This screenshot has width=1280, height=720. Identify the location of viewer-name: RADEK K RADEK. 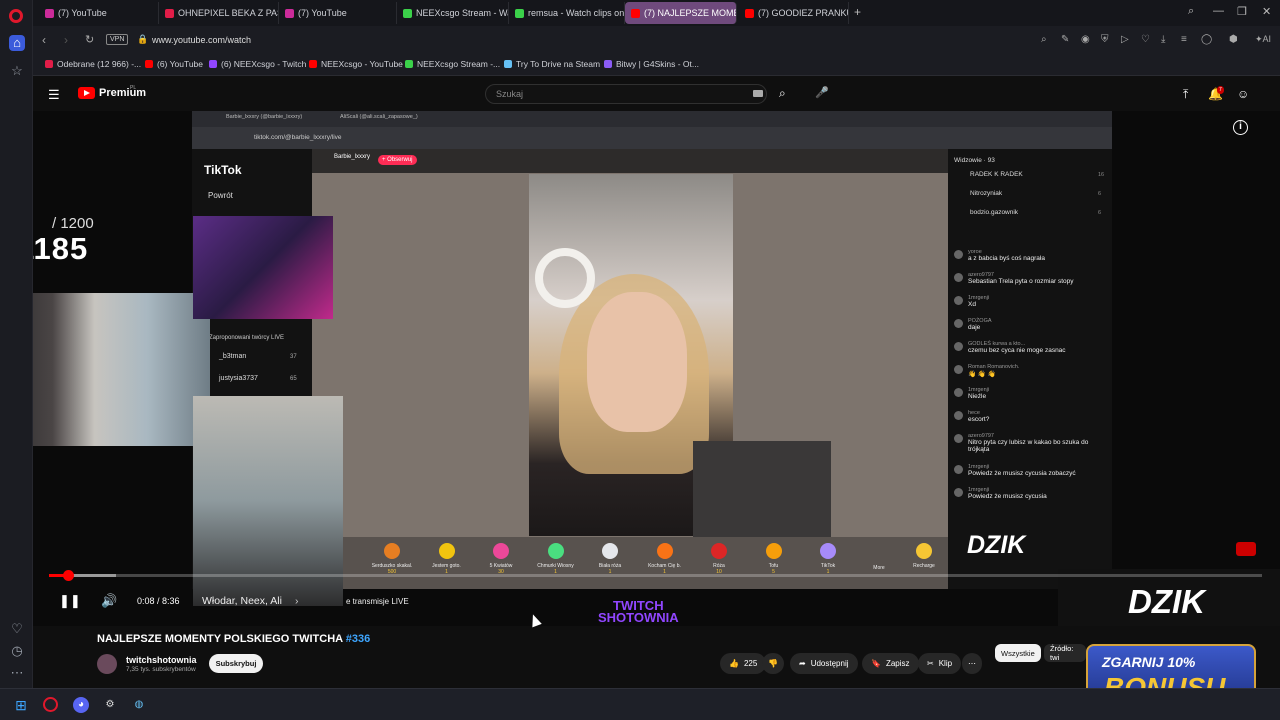
(996, 174).